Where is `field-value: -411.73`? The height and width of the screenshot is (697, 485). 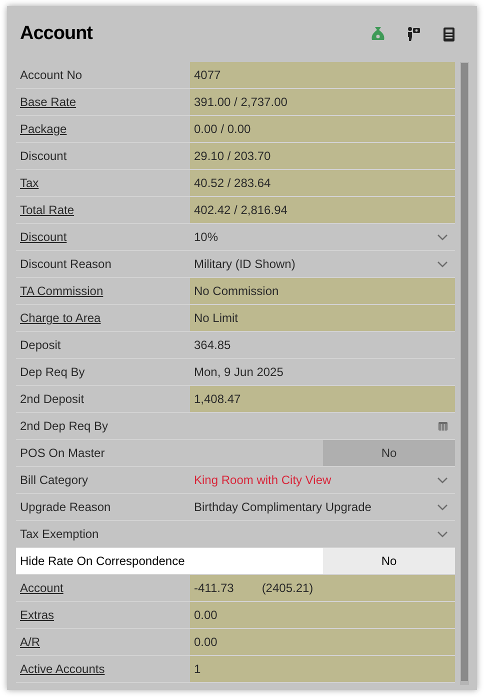
field-value: -411.73 is located at coordinates (214, 588).